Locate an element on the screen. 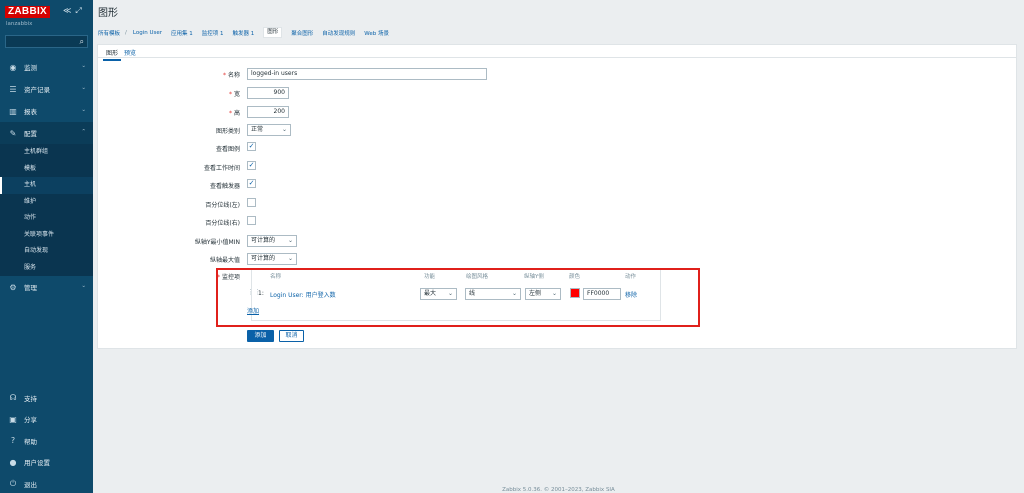 This screenshot has width=1024, height=493. chart-icon: ▥ is located at coordinates (13, 111).